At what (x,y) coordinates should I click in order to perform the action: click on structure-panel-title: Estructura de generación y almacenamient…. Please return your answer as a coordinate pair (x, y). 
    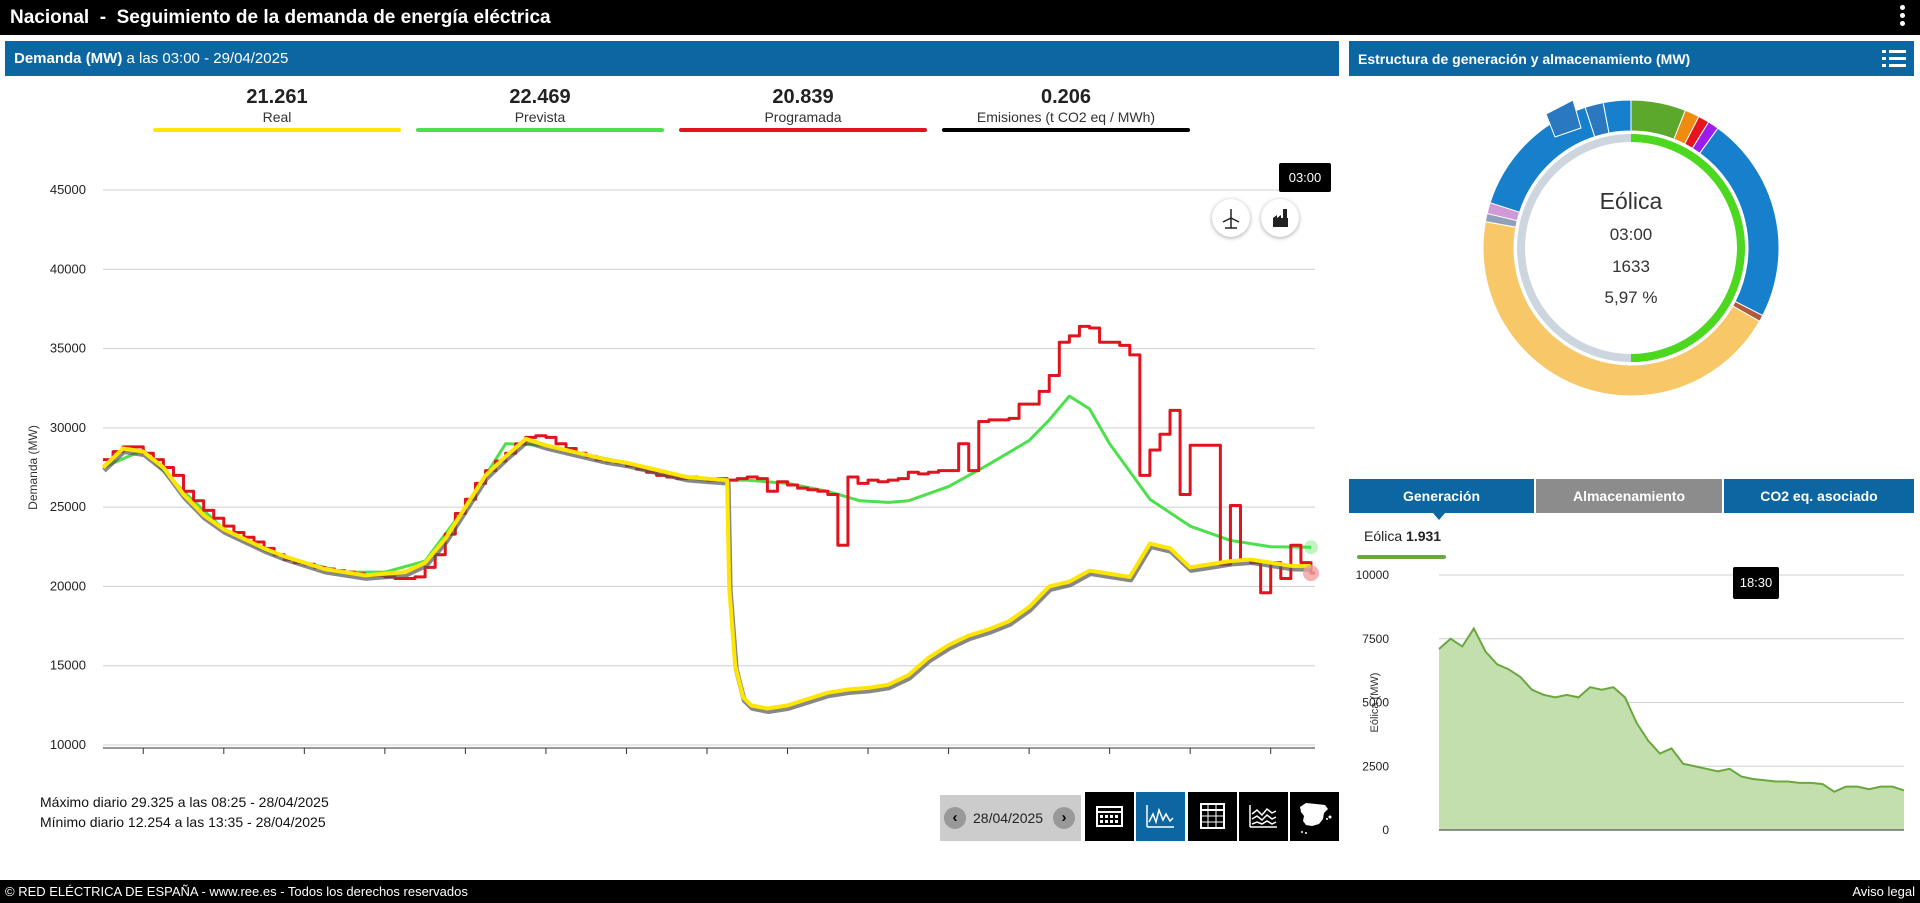
    Looking at the image, I should click on (1524, 59).